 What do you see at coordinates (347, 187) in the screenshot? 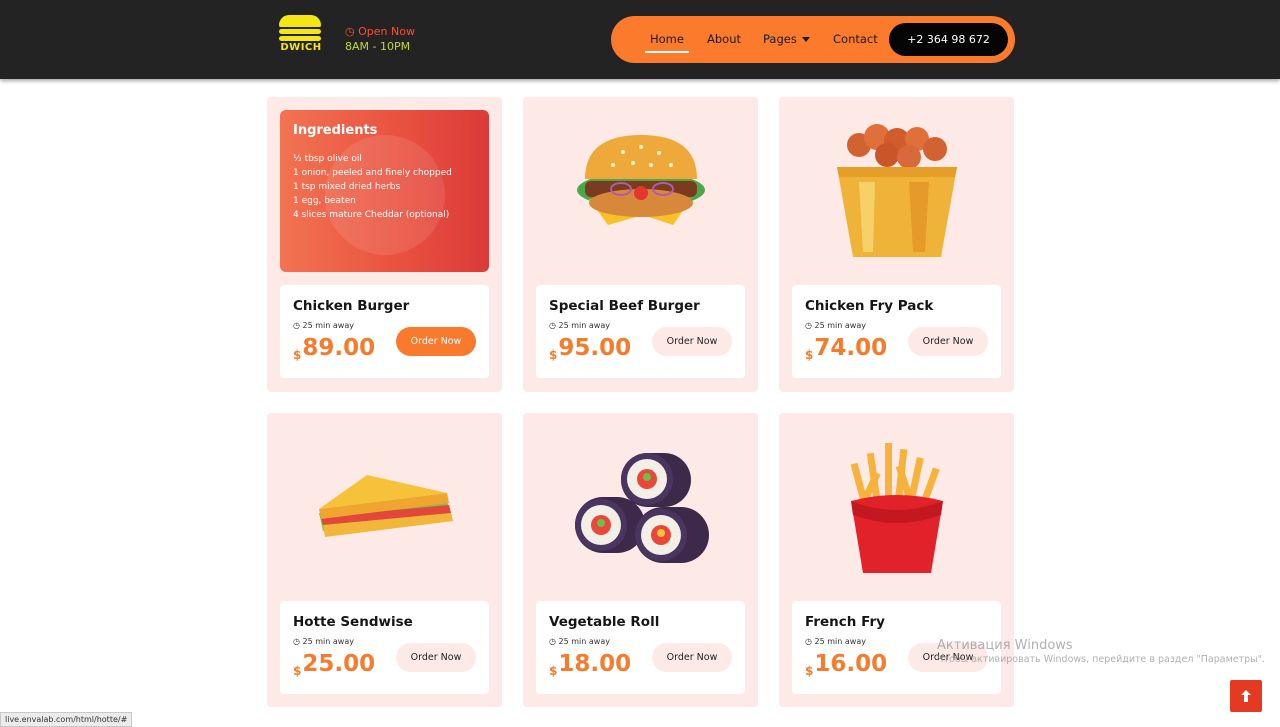
I see `ingredient-item: 1 tsp mixed dried herbs` at bounding box center [347, 187].